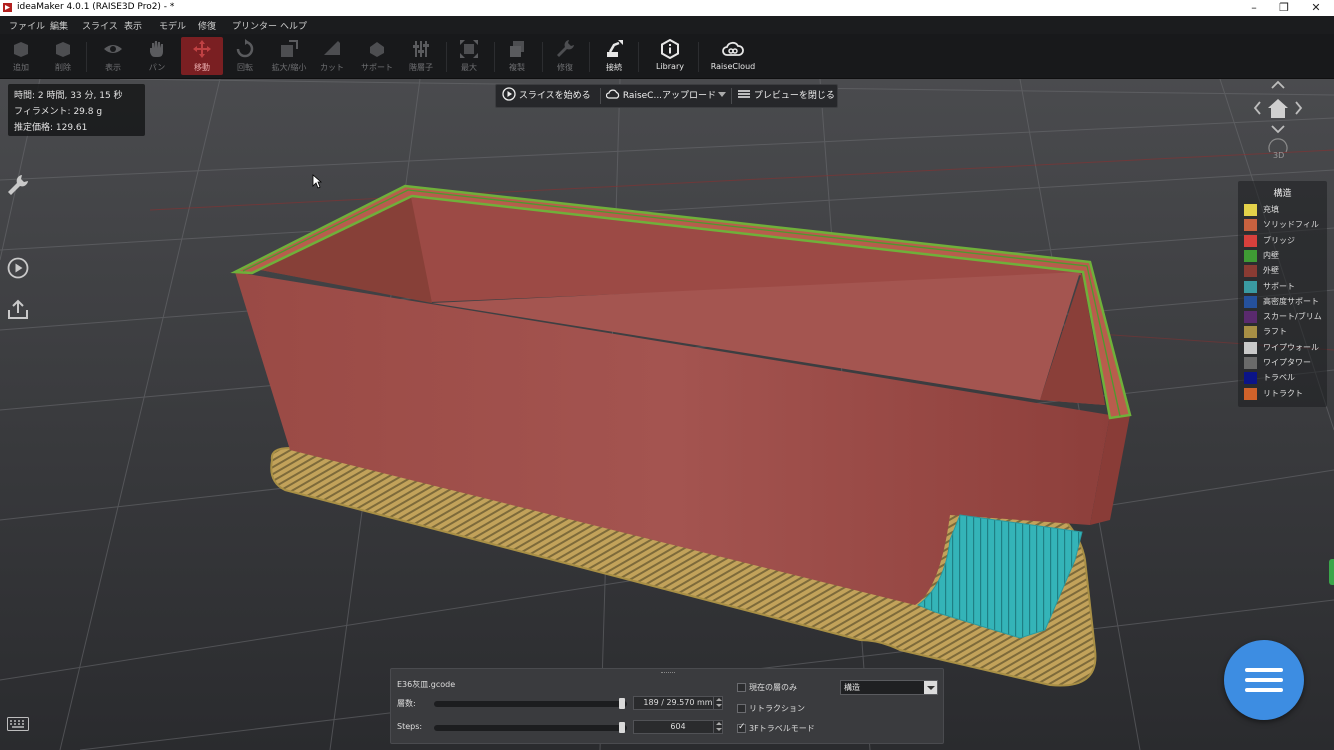 Image resolution: width=1334 pixels, height=750 pixels. What do you see at coordinates (744, 94) in the screenshot?
I see `layers-icon` at bounding box center [744, 94].